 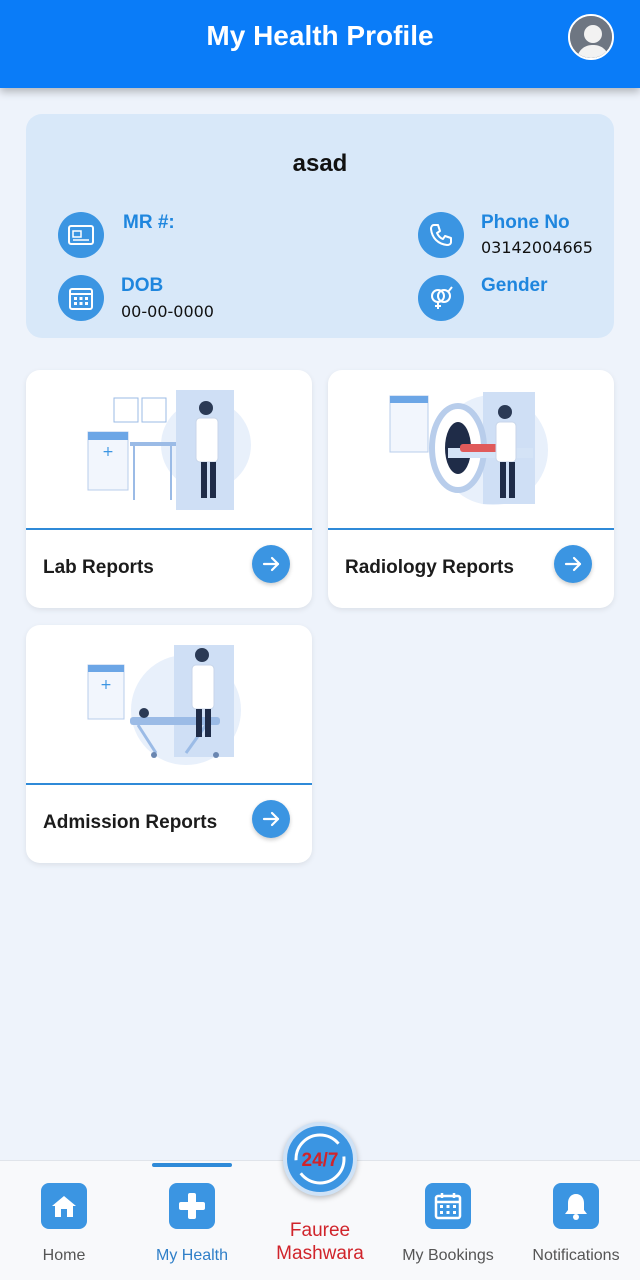 What do you see at coordinates (164, 705) in the screenshot?
I see `admission-illustration: +` at bounding box center [164, 705].